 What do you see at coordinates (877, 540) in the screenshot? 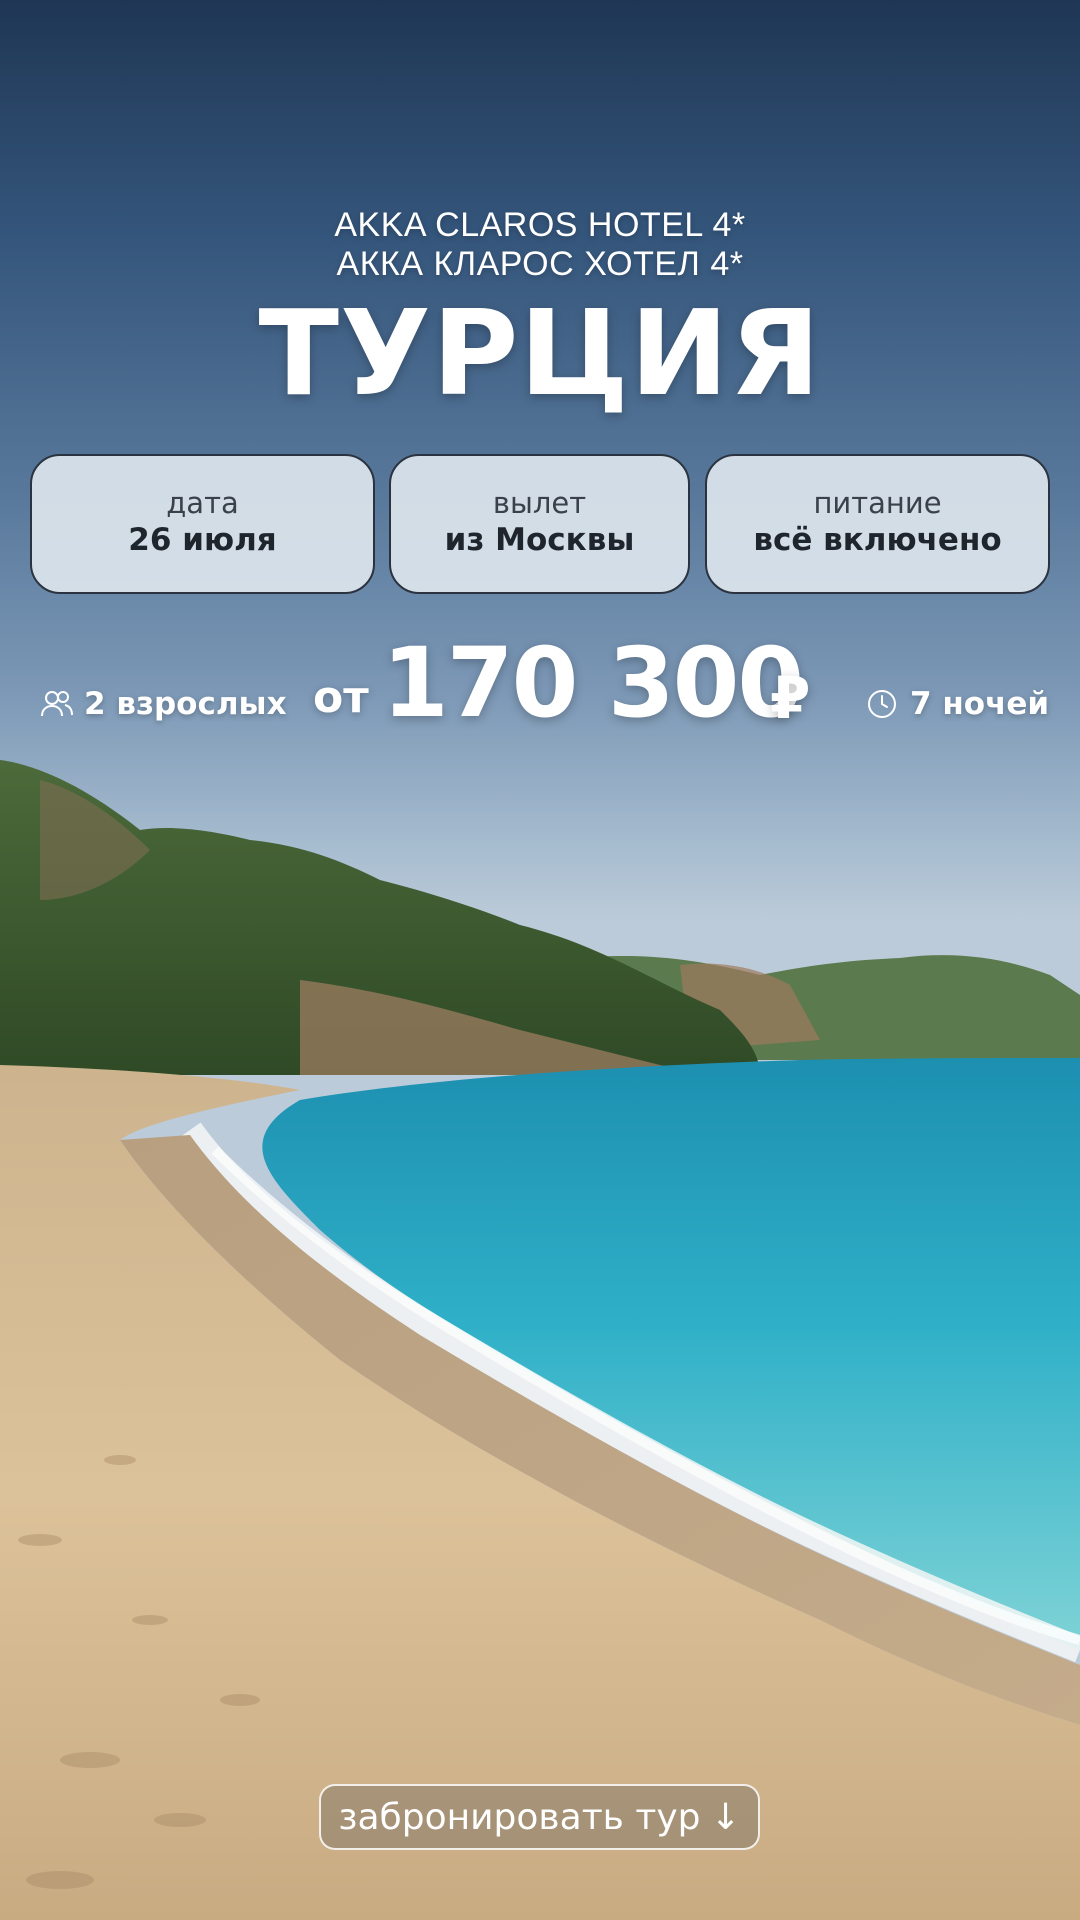
I see `meals-value: всё включено` at bounding box center [877, 540].